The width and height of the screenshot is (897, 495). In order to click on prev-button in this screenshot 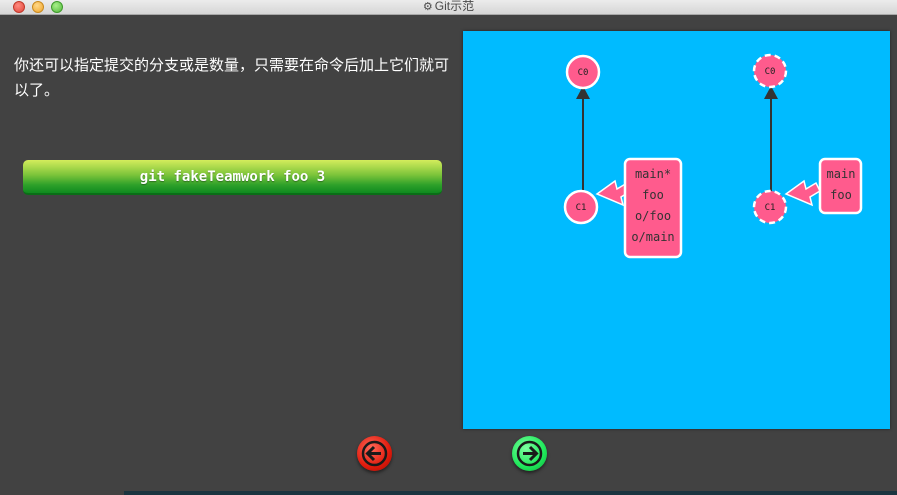, I will do `click(374, 453)`.